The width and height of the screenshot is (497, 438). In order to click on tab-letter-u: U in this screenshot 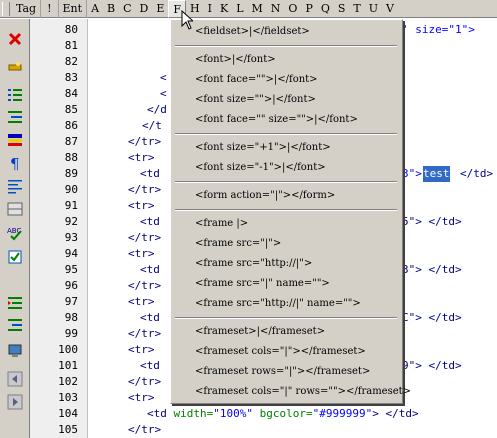, I will do `click(373, 9)`.